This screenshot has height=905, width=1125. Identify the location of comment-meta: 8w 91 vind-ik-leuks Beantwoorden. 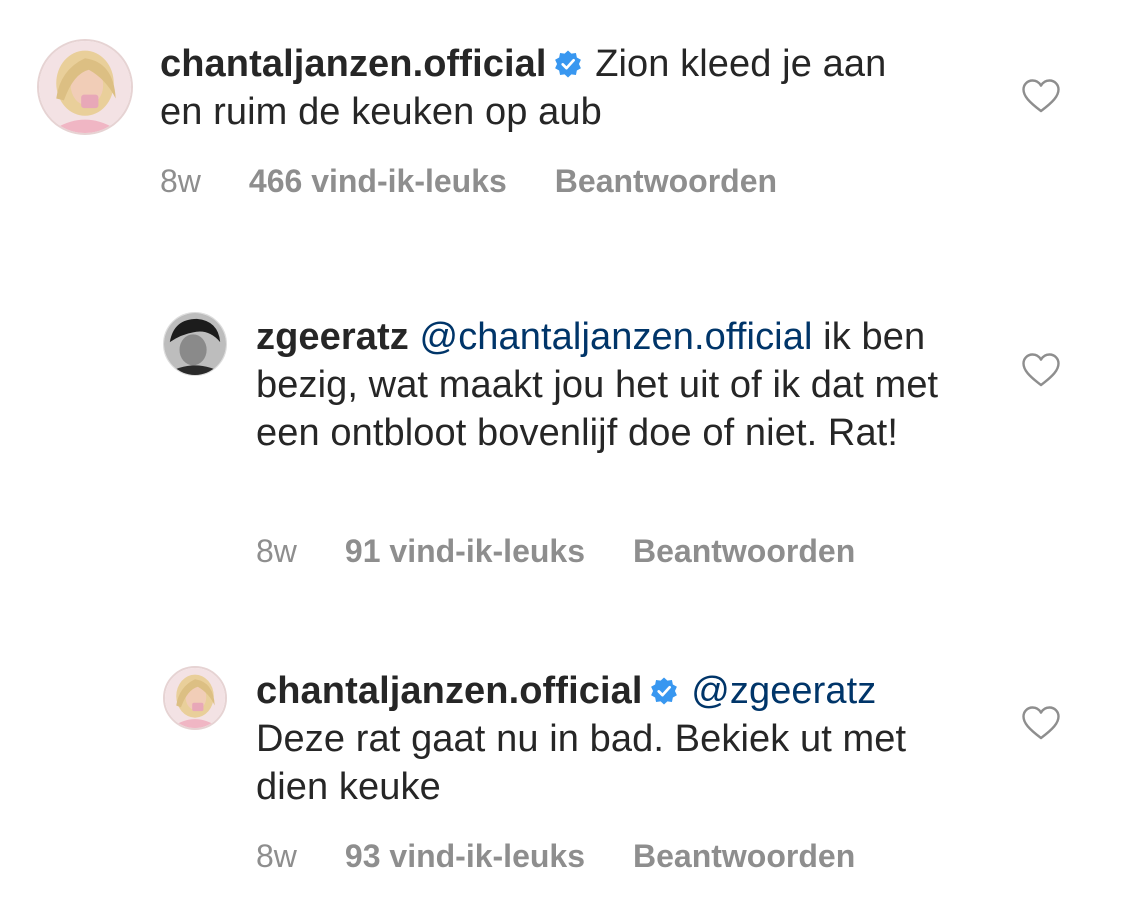
(555, 551).